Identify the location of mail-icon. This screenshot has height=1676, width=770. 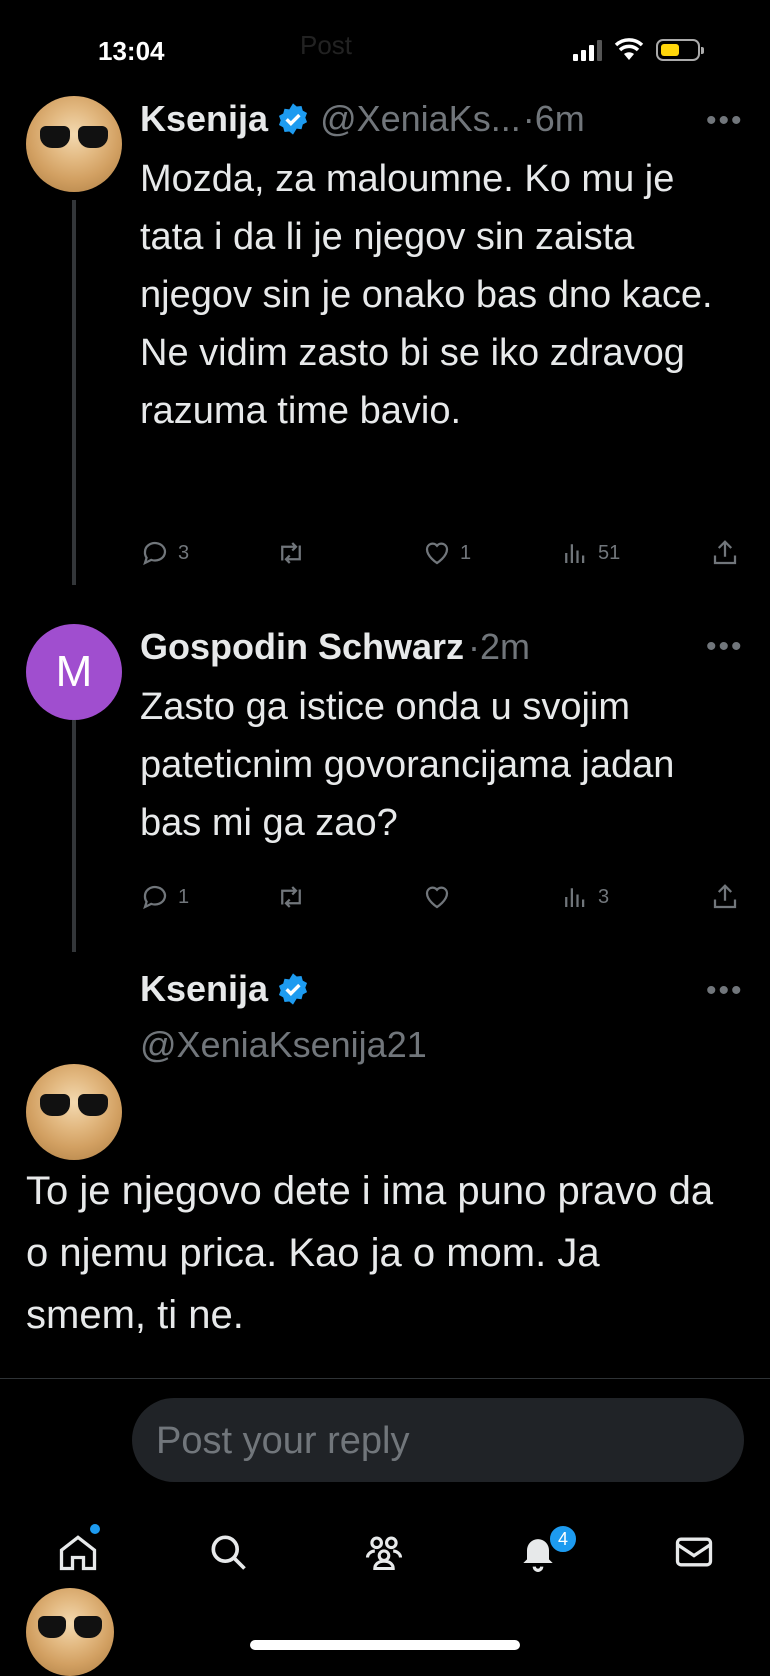
(694, 1552).